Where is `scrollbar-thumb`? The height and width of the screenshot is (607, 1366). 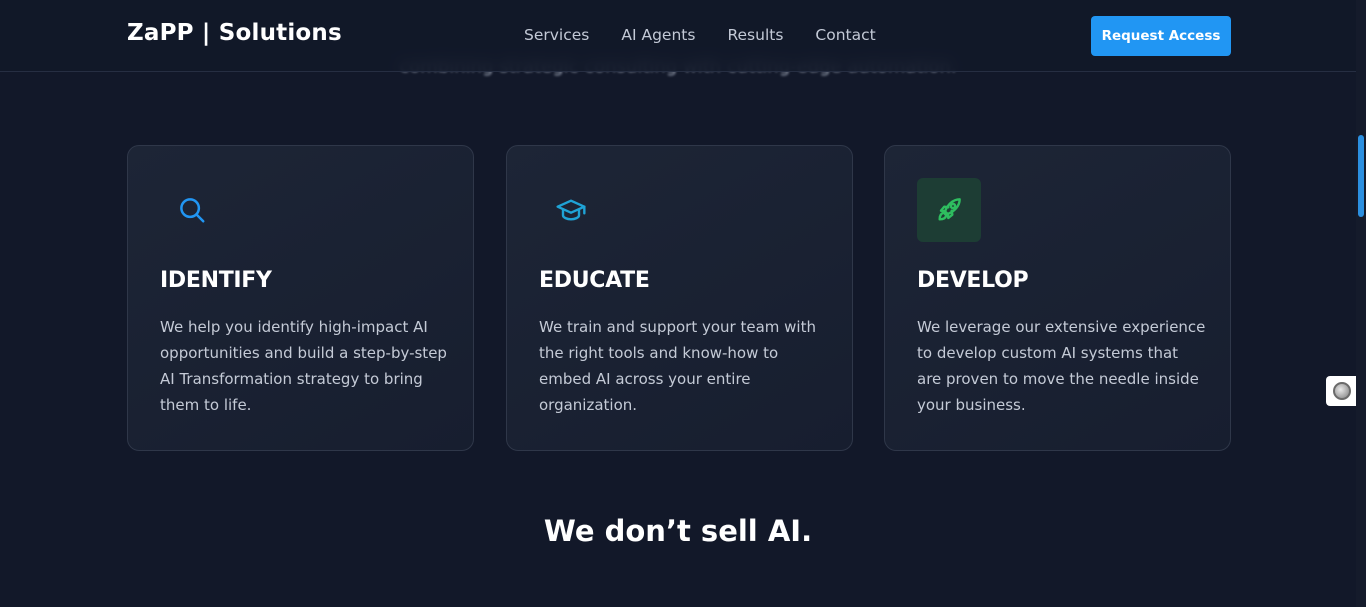 scrollbar-thumb is located at coordinates (1361, 176).